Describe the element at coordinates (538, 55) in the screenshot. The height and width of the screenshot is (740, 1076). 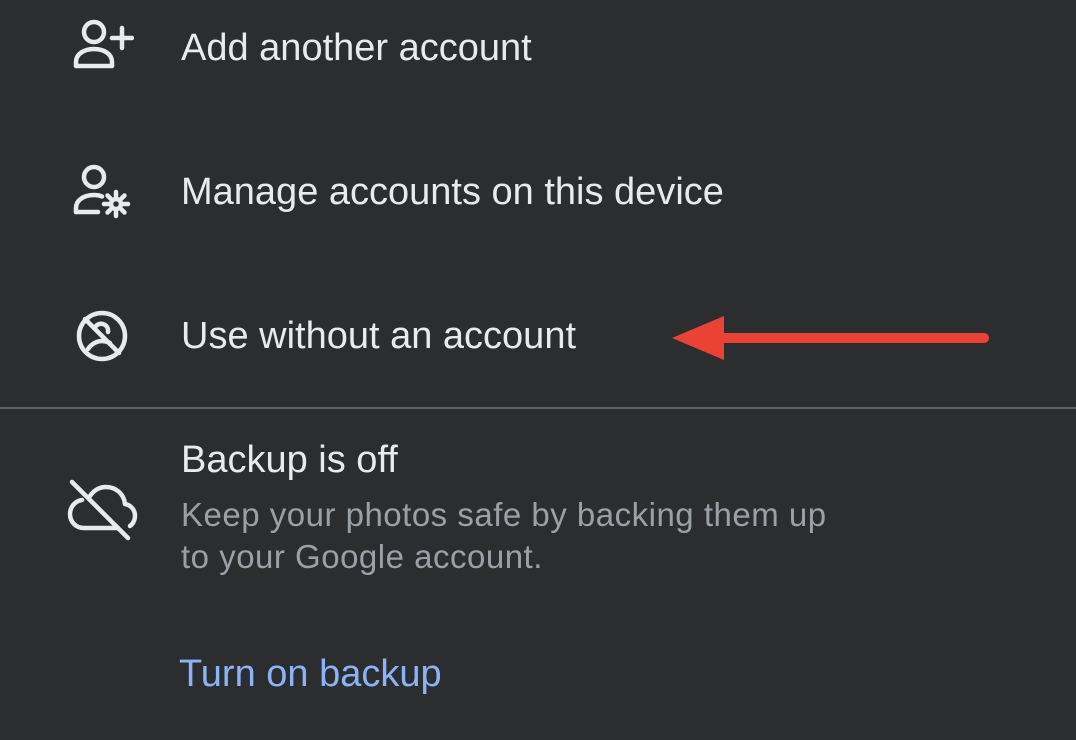
I see `add-another-account-item: Add another account` at that location.